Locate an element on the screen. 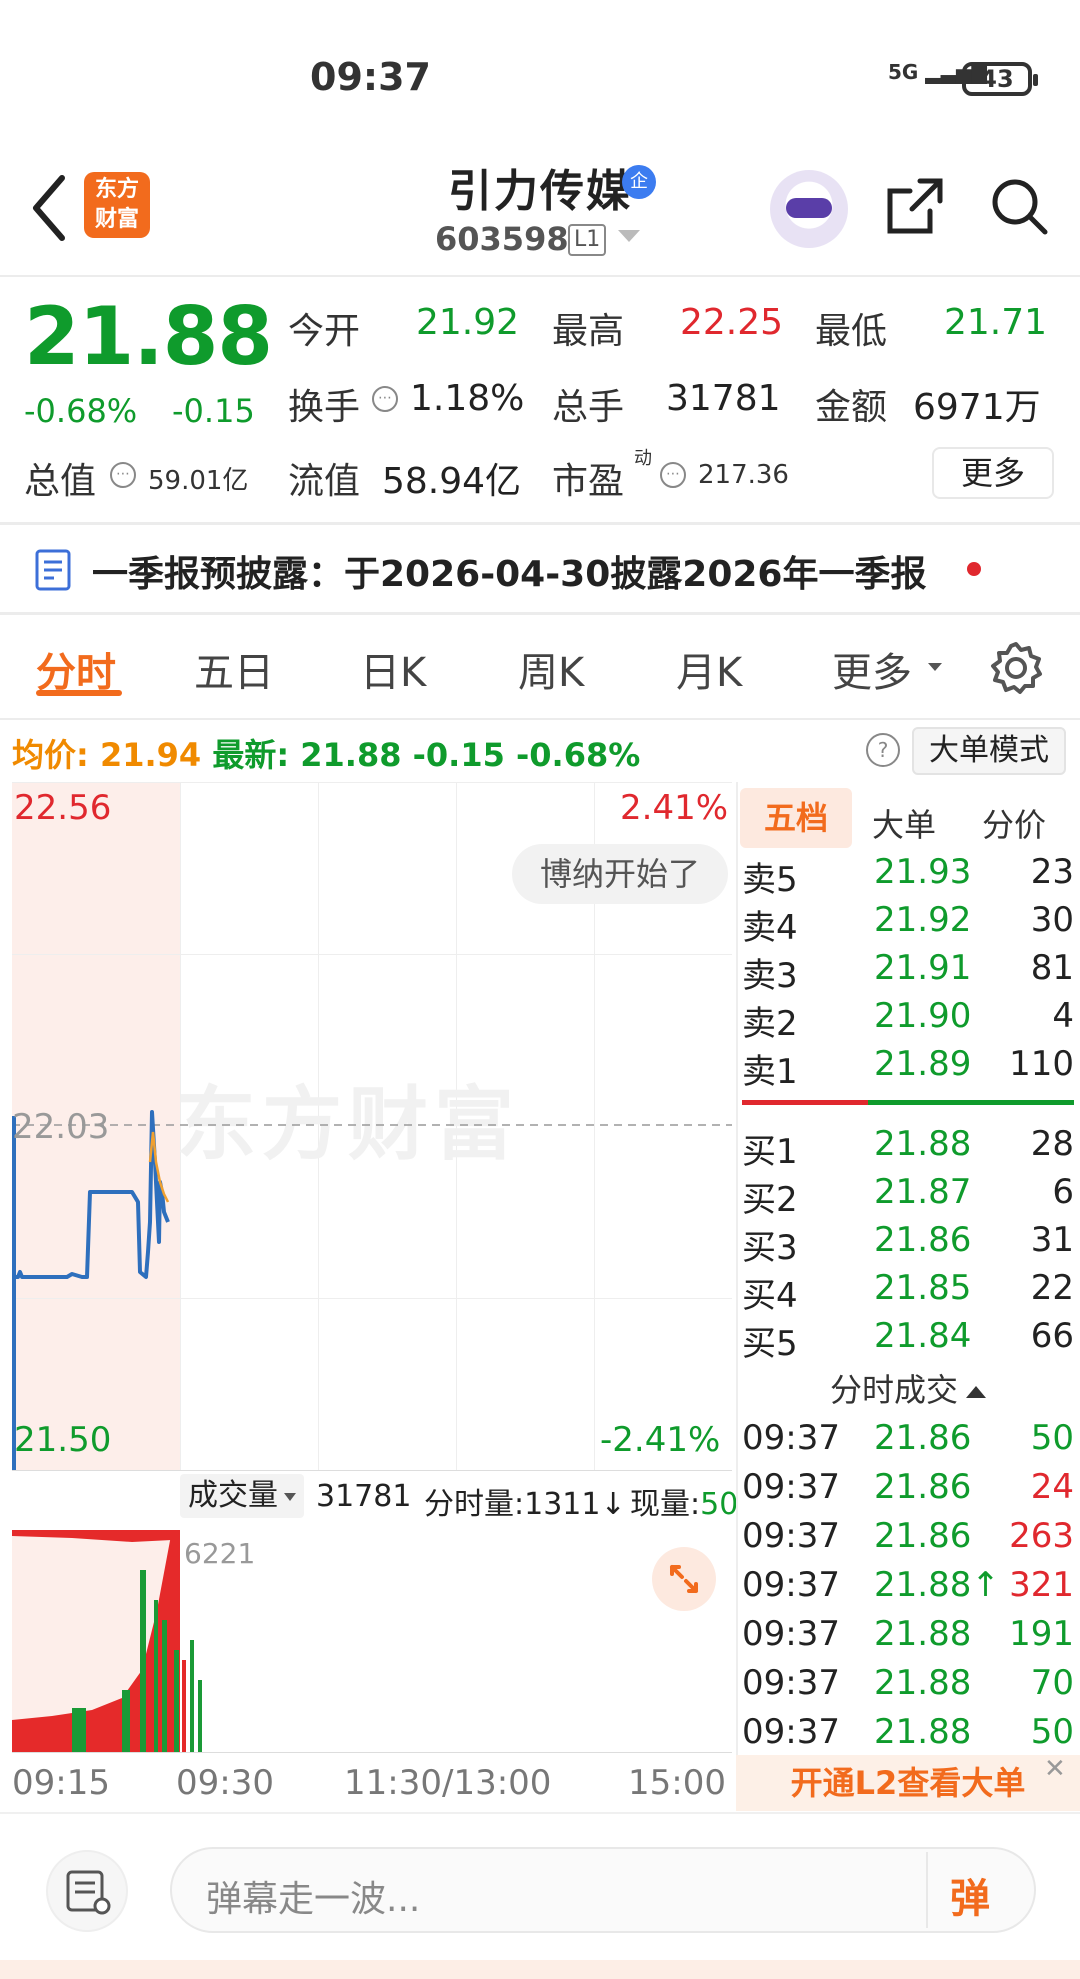 This screenshot has height=1979, width=1080. battery-icon: 43 is located at coordinates (1000, 79).